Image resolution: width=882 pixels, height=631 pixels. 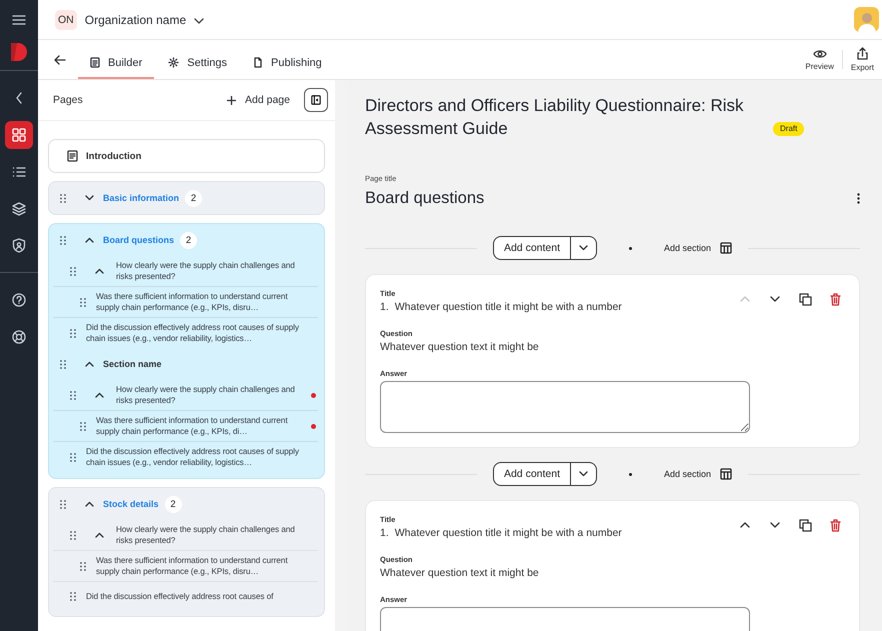 I want to click on logo-icon, so click(x=19, y=52).